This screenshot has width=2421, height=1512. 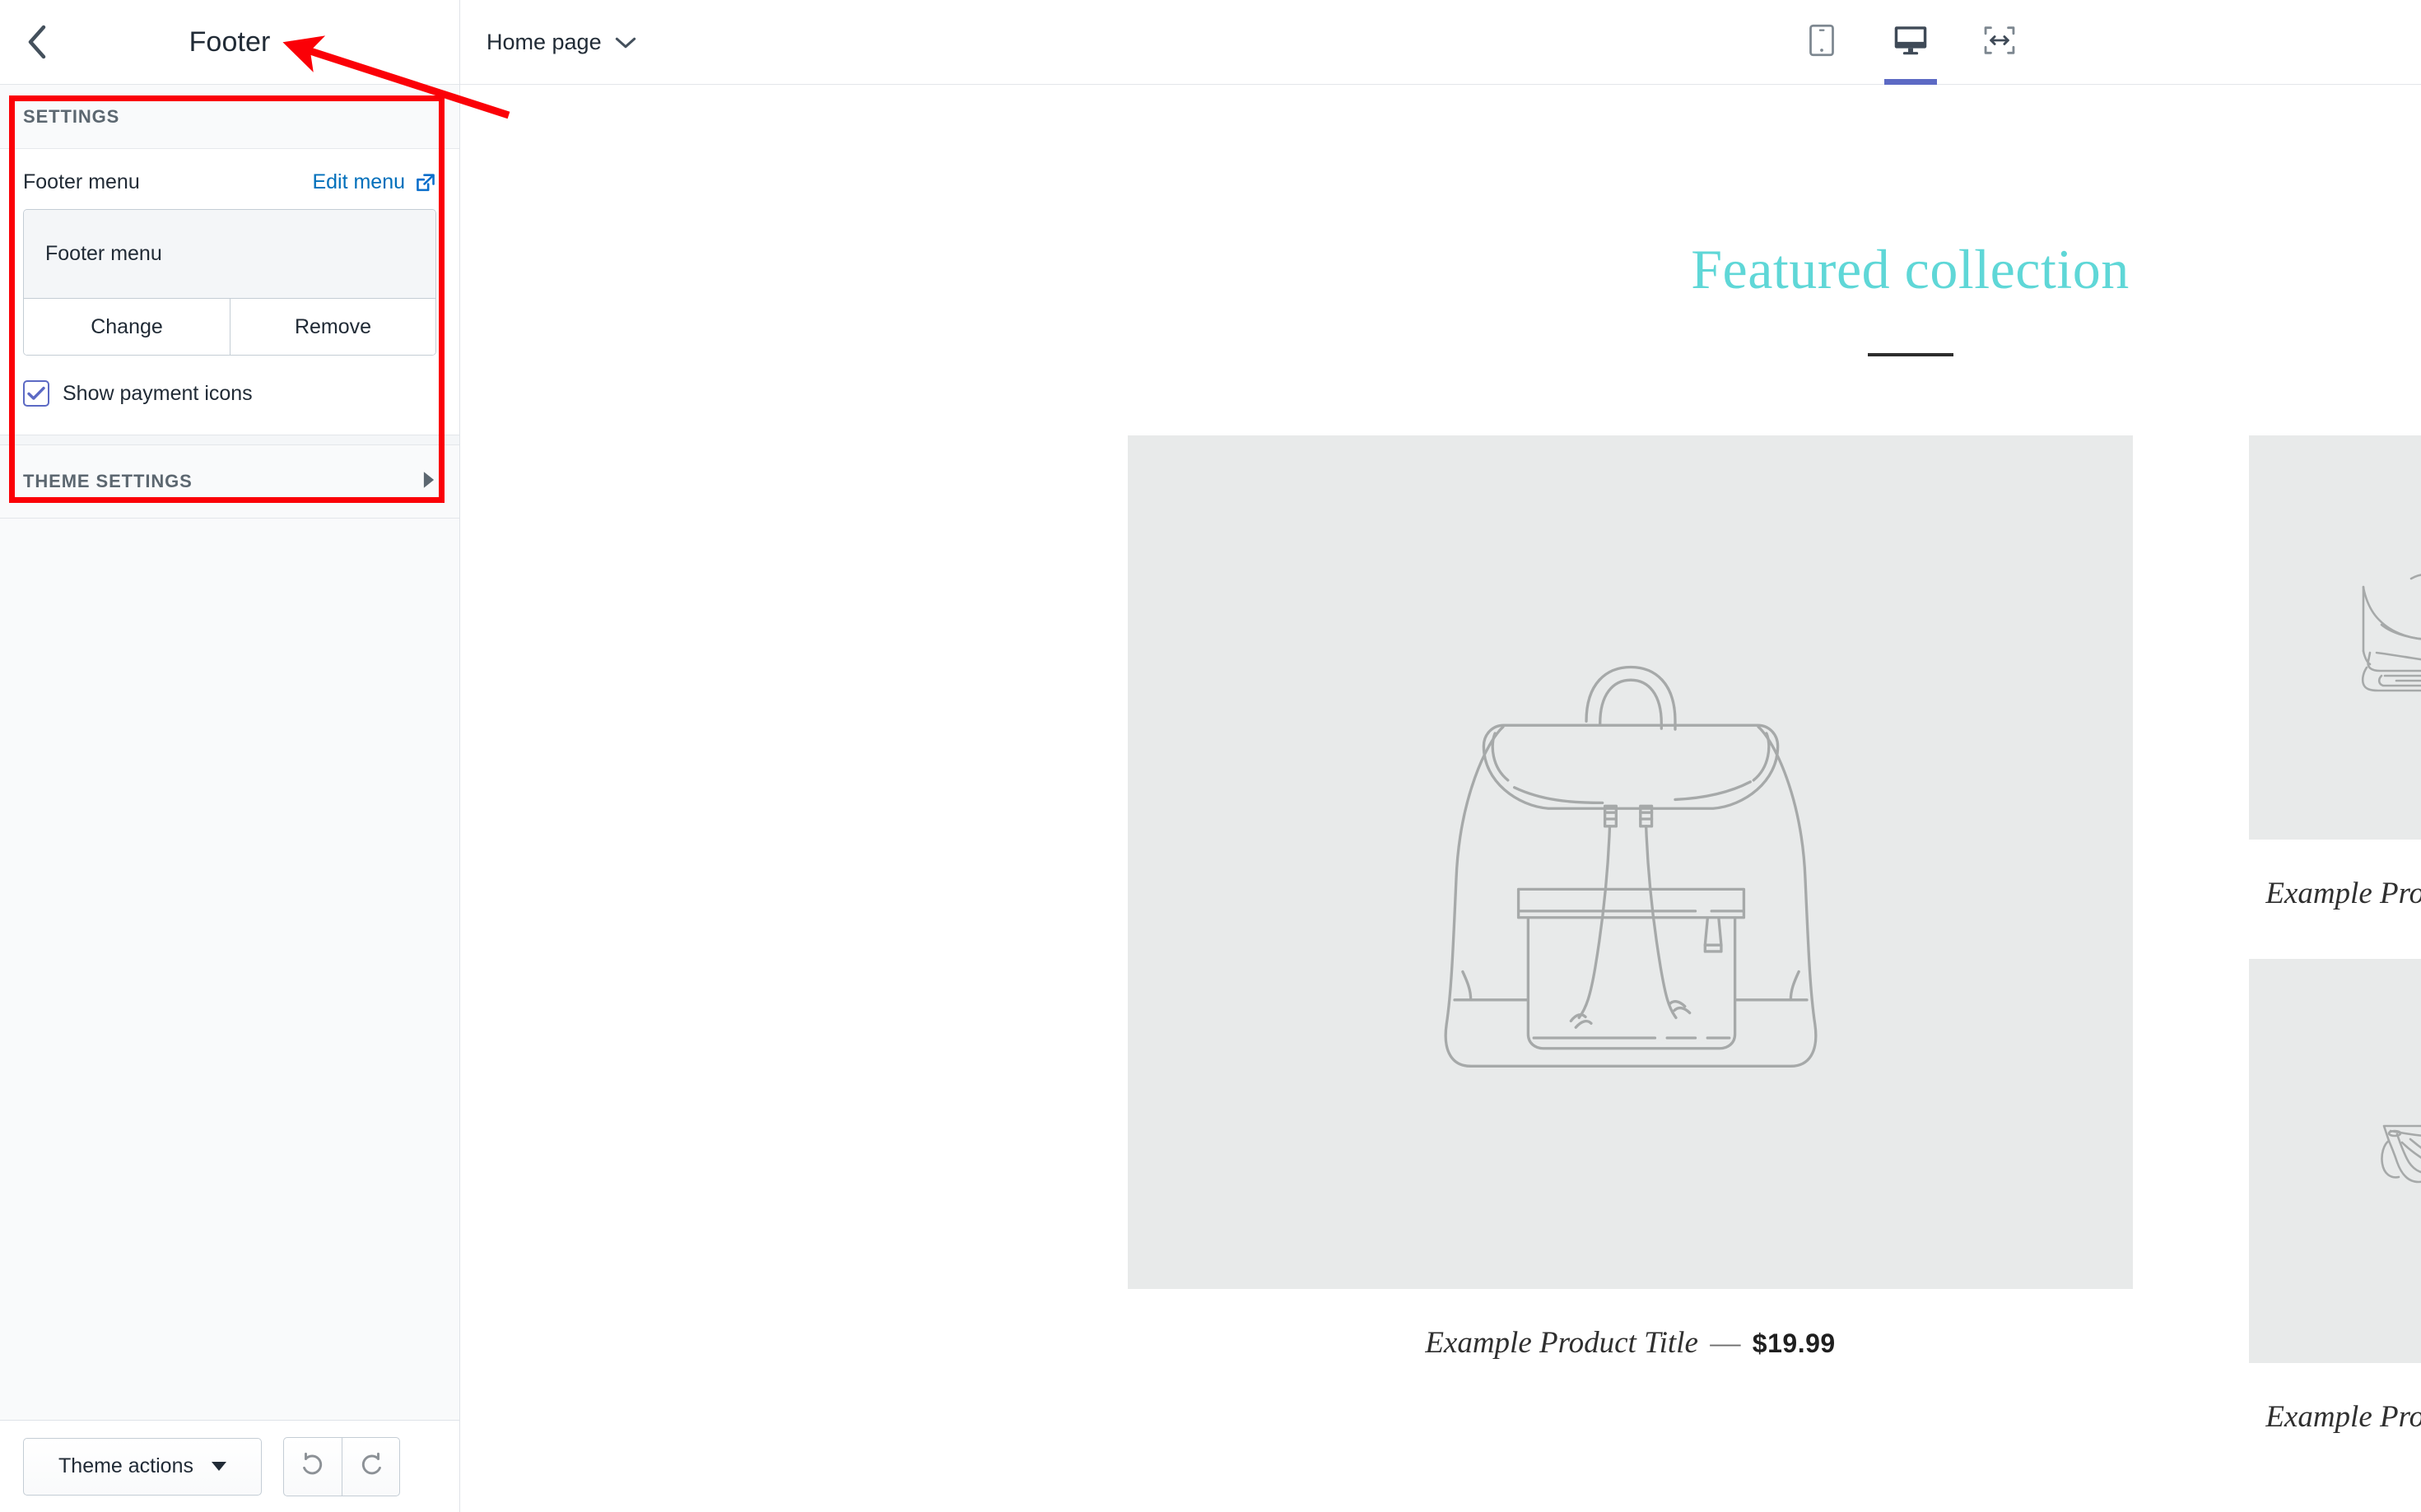 I want to click on device-button-mobile, so click(x=1821, y=42).